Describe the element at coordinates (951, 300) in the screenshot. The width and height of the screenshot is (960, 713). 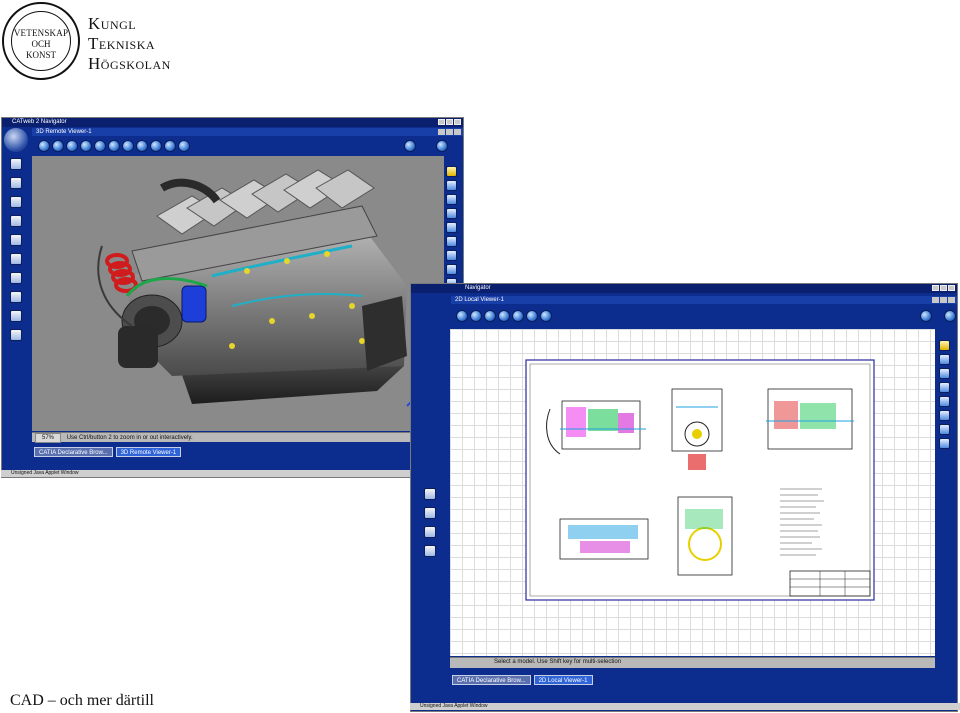
I see `viewer-close-button-2d` at that location.